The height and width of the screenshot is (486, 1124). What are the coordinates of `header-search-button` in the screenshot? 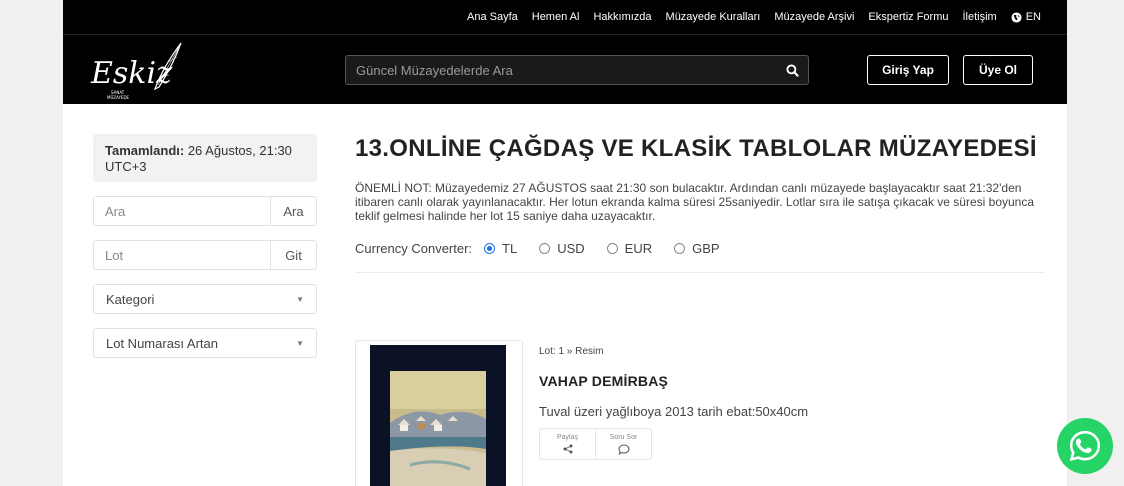 It's located at (792, 70).